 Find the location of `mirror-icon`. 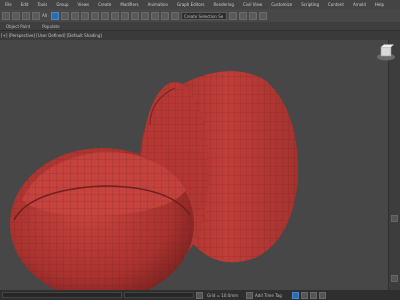

mirror-icon is located at coordinates (134, 15).